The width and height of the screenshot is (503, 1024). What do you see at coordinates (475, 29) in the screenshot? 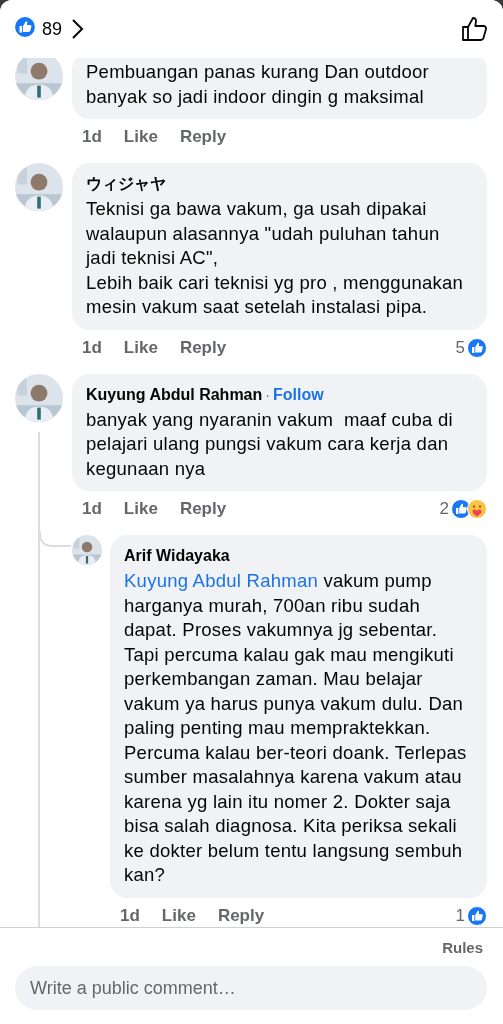
I see `thumbs-up-icon` at bounding box center [475, 29].